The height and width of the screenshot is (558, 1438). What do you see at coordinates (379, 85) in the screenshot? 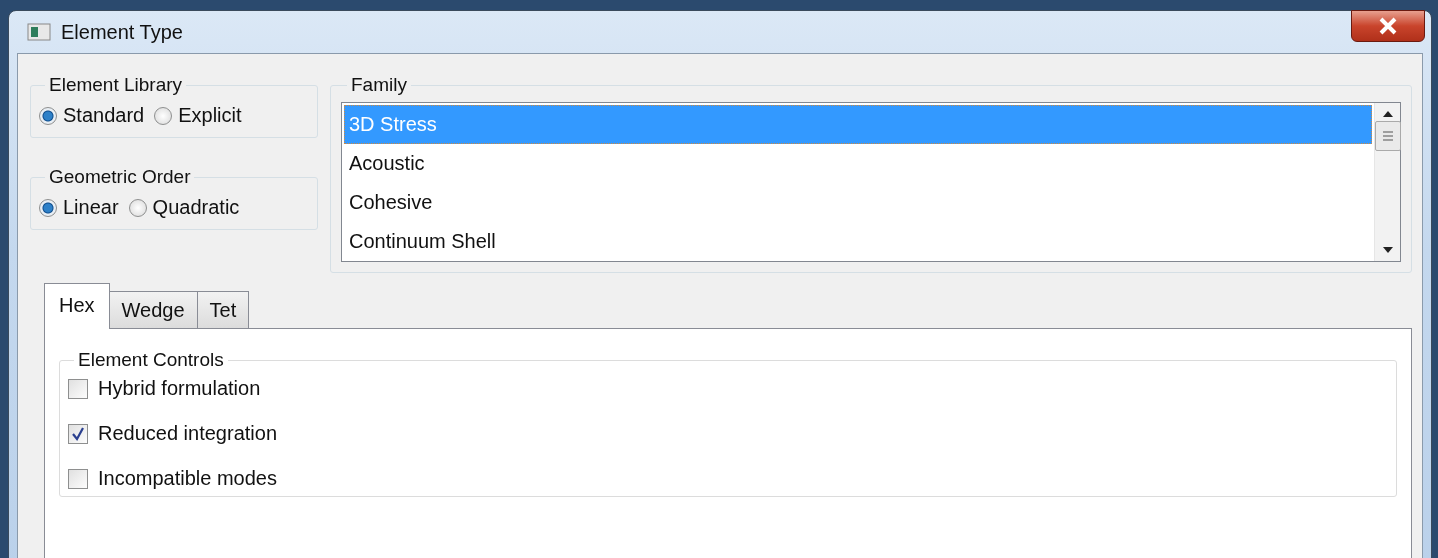
I see `group-title: Family` at bounding box center [379, 85].